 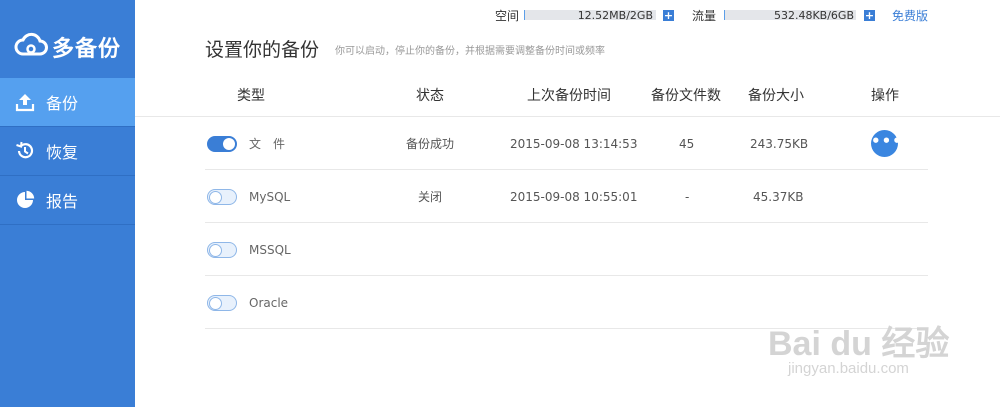 What do you see at coordinates (813, 15) in the screenshot?
I see `traffic-value: 532.48KB/6GB` at bounding box center [813, 15].